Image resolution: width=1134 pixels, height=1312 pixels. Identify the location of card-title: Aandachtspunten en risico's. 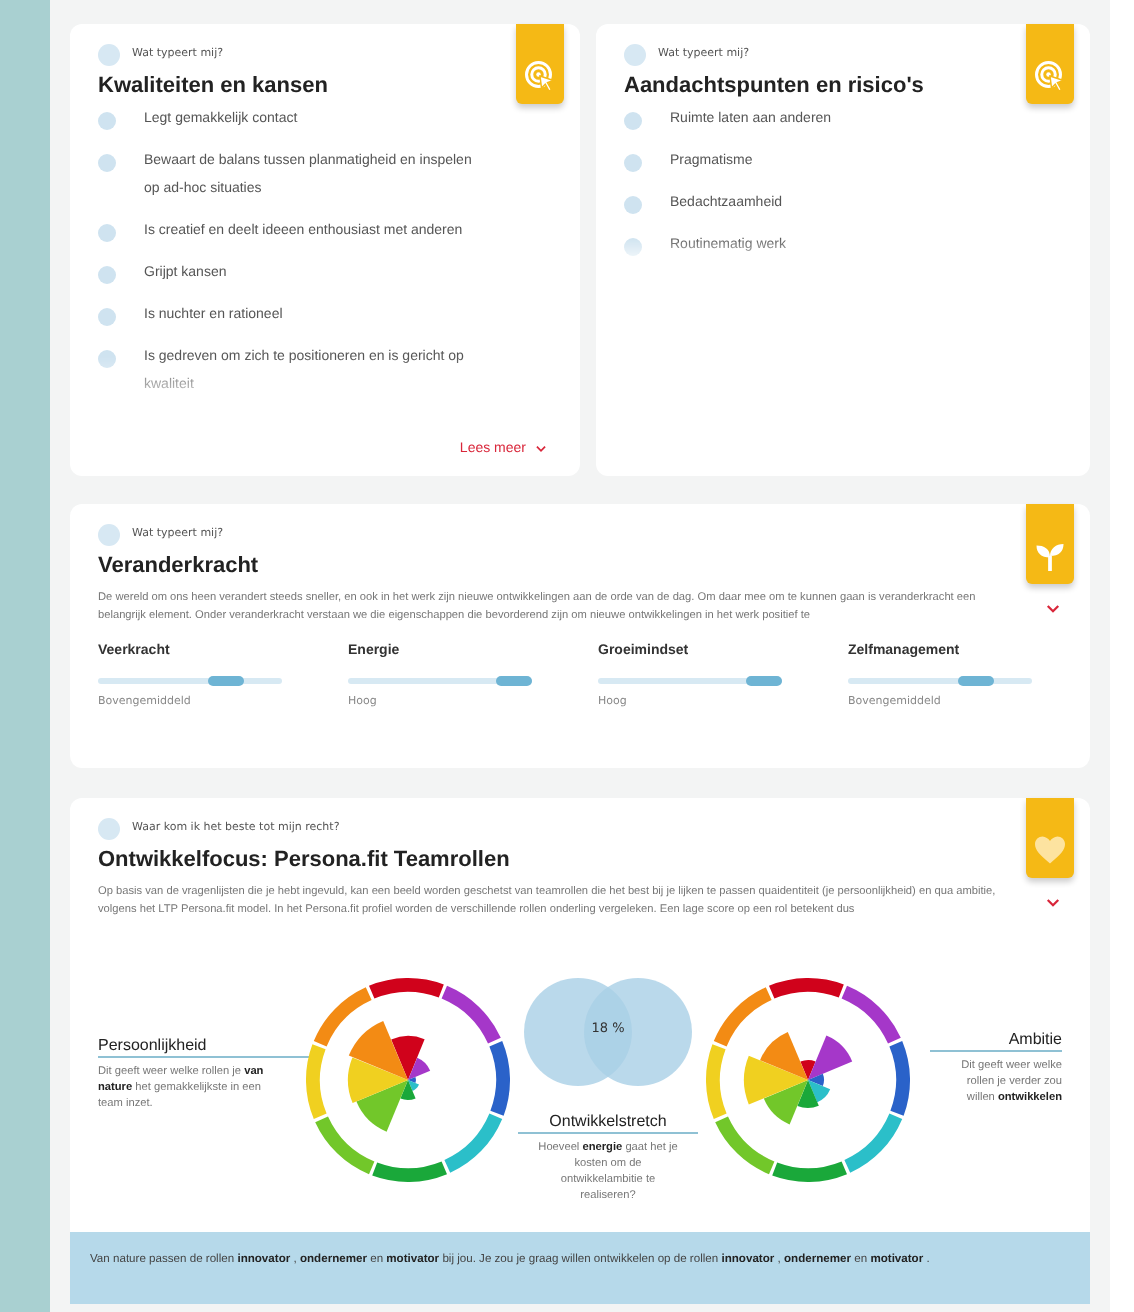
(775, 86).